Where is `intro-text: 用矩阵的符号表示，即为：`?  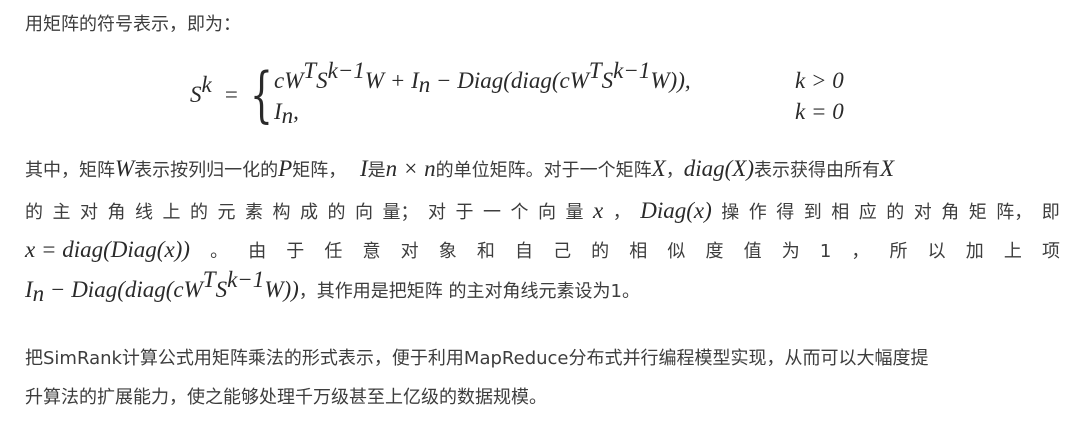
intro-text: 用矩阵的符号表示，即为： is located at coordinates (133, 24).